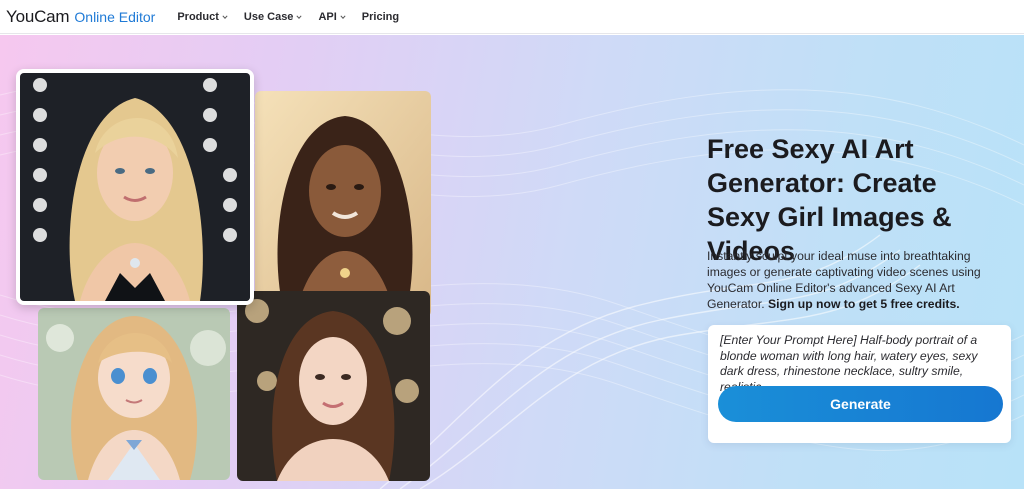  What do you see at coordinates (863, 304) in the screenshot?
I see `signup-cta-text: Sign up now to get 5 free credits.` at bounding box center [863, 304].